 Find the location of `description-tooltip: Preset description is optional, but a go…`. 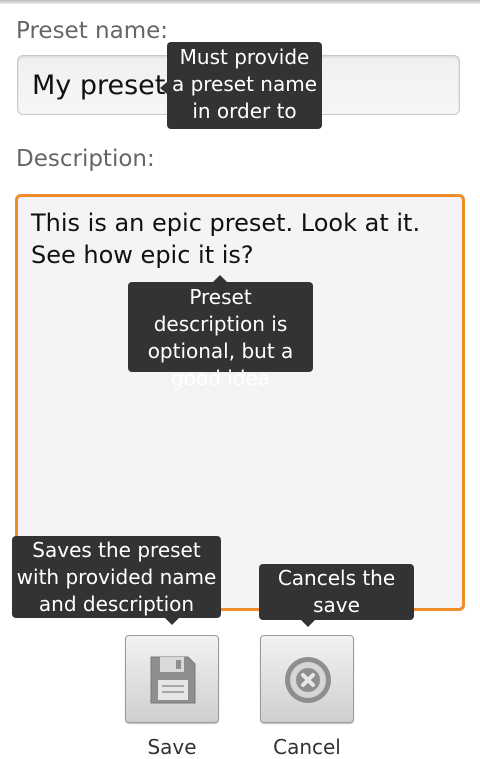

description-tooltip: Preset description is optional, but a go… is located at coordinates (220, 332).